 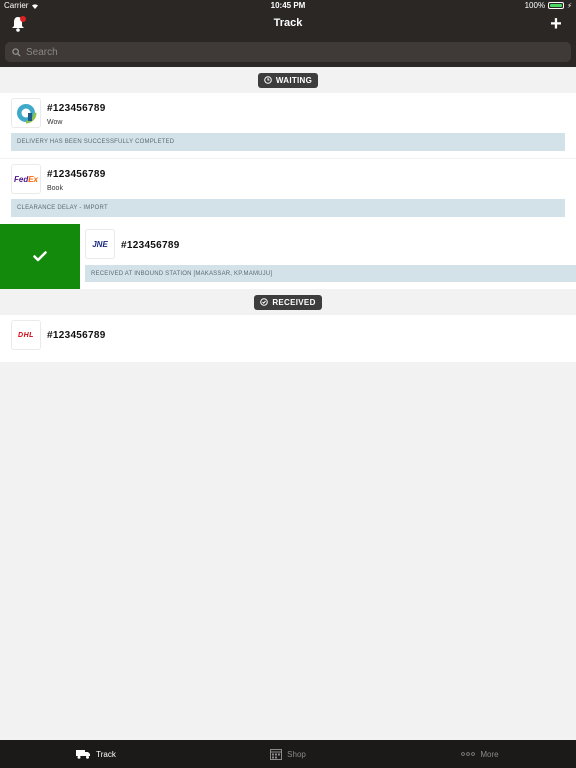 I want to click on truck-icon, so click(x=83, y=754).